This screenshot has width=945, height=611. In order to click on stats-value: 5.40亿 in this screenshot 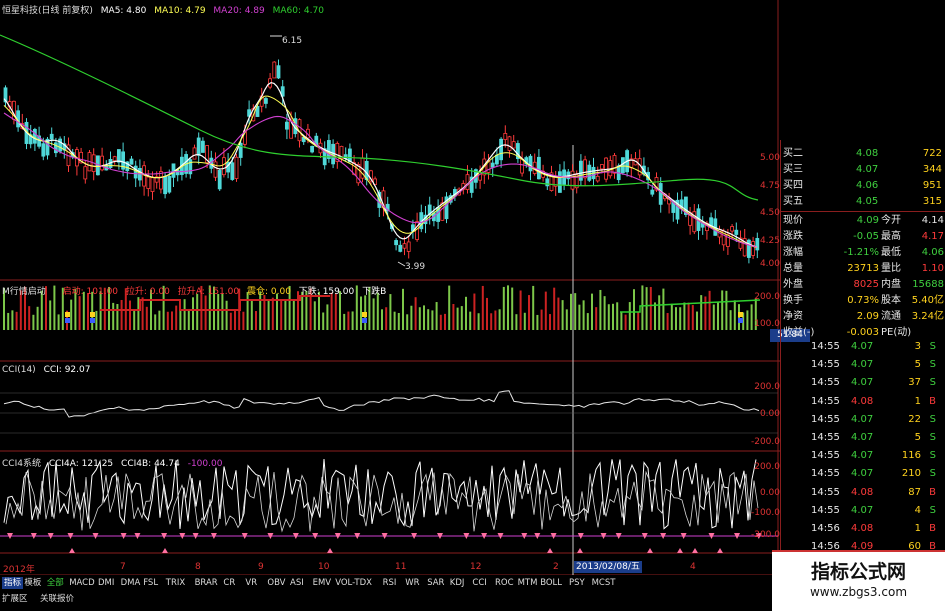, I will do `click(927, 300)`.